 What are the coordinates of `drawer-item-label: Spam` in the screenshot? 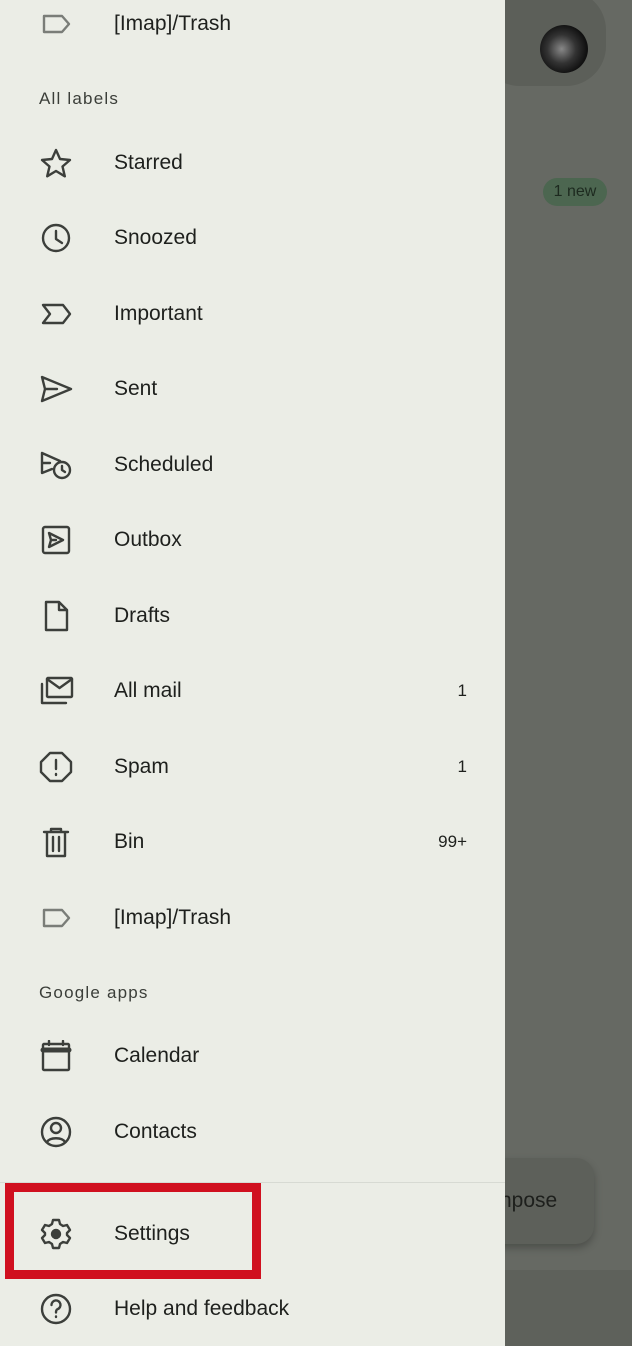 It's located at (141, 766).